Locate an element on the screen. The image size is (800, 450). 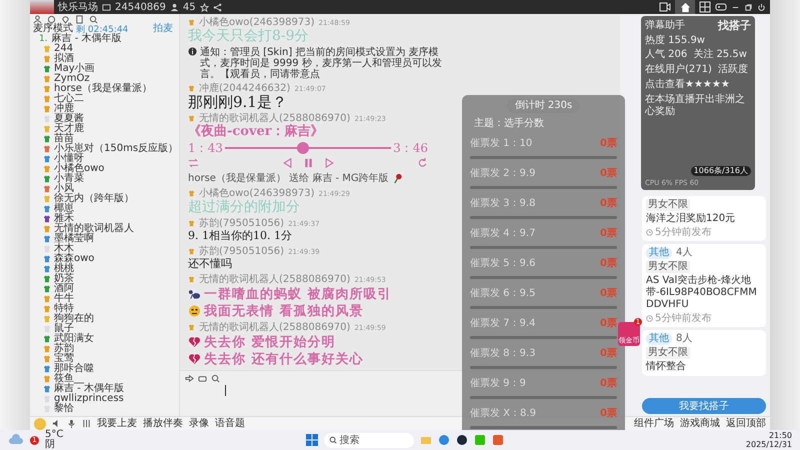
user-name: 黎恰 is located at coordinates (64, 409).